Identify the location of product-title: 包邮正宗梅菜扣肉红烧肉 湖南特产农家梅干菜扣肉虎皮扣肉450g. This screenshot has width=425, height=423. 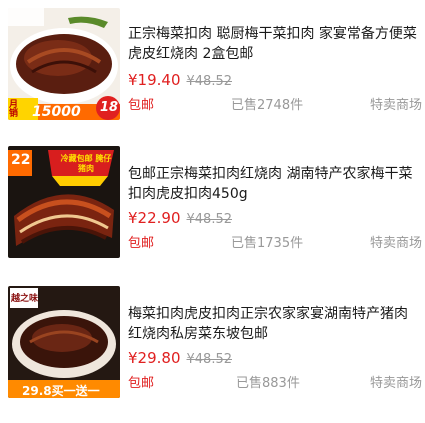
(274, 184).